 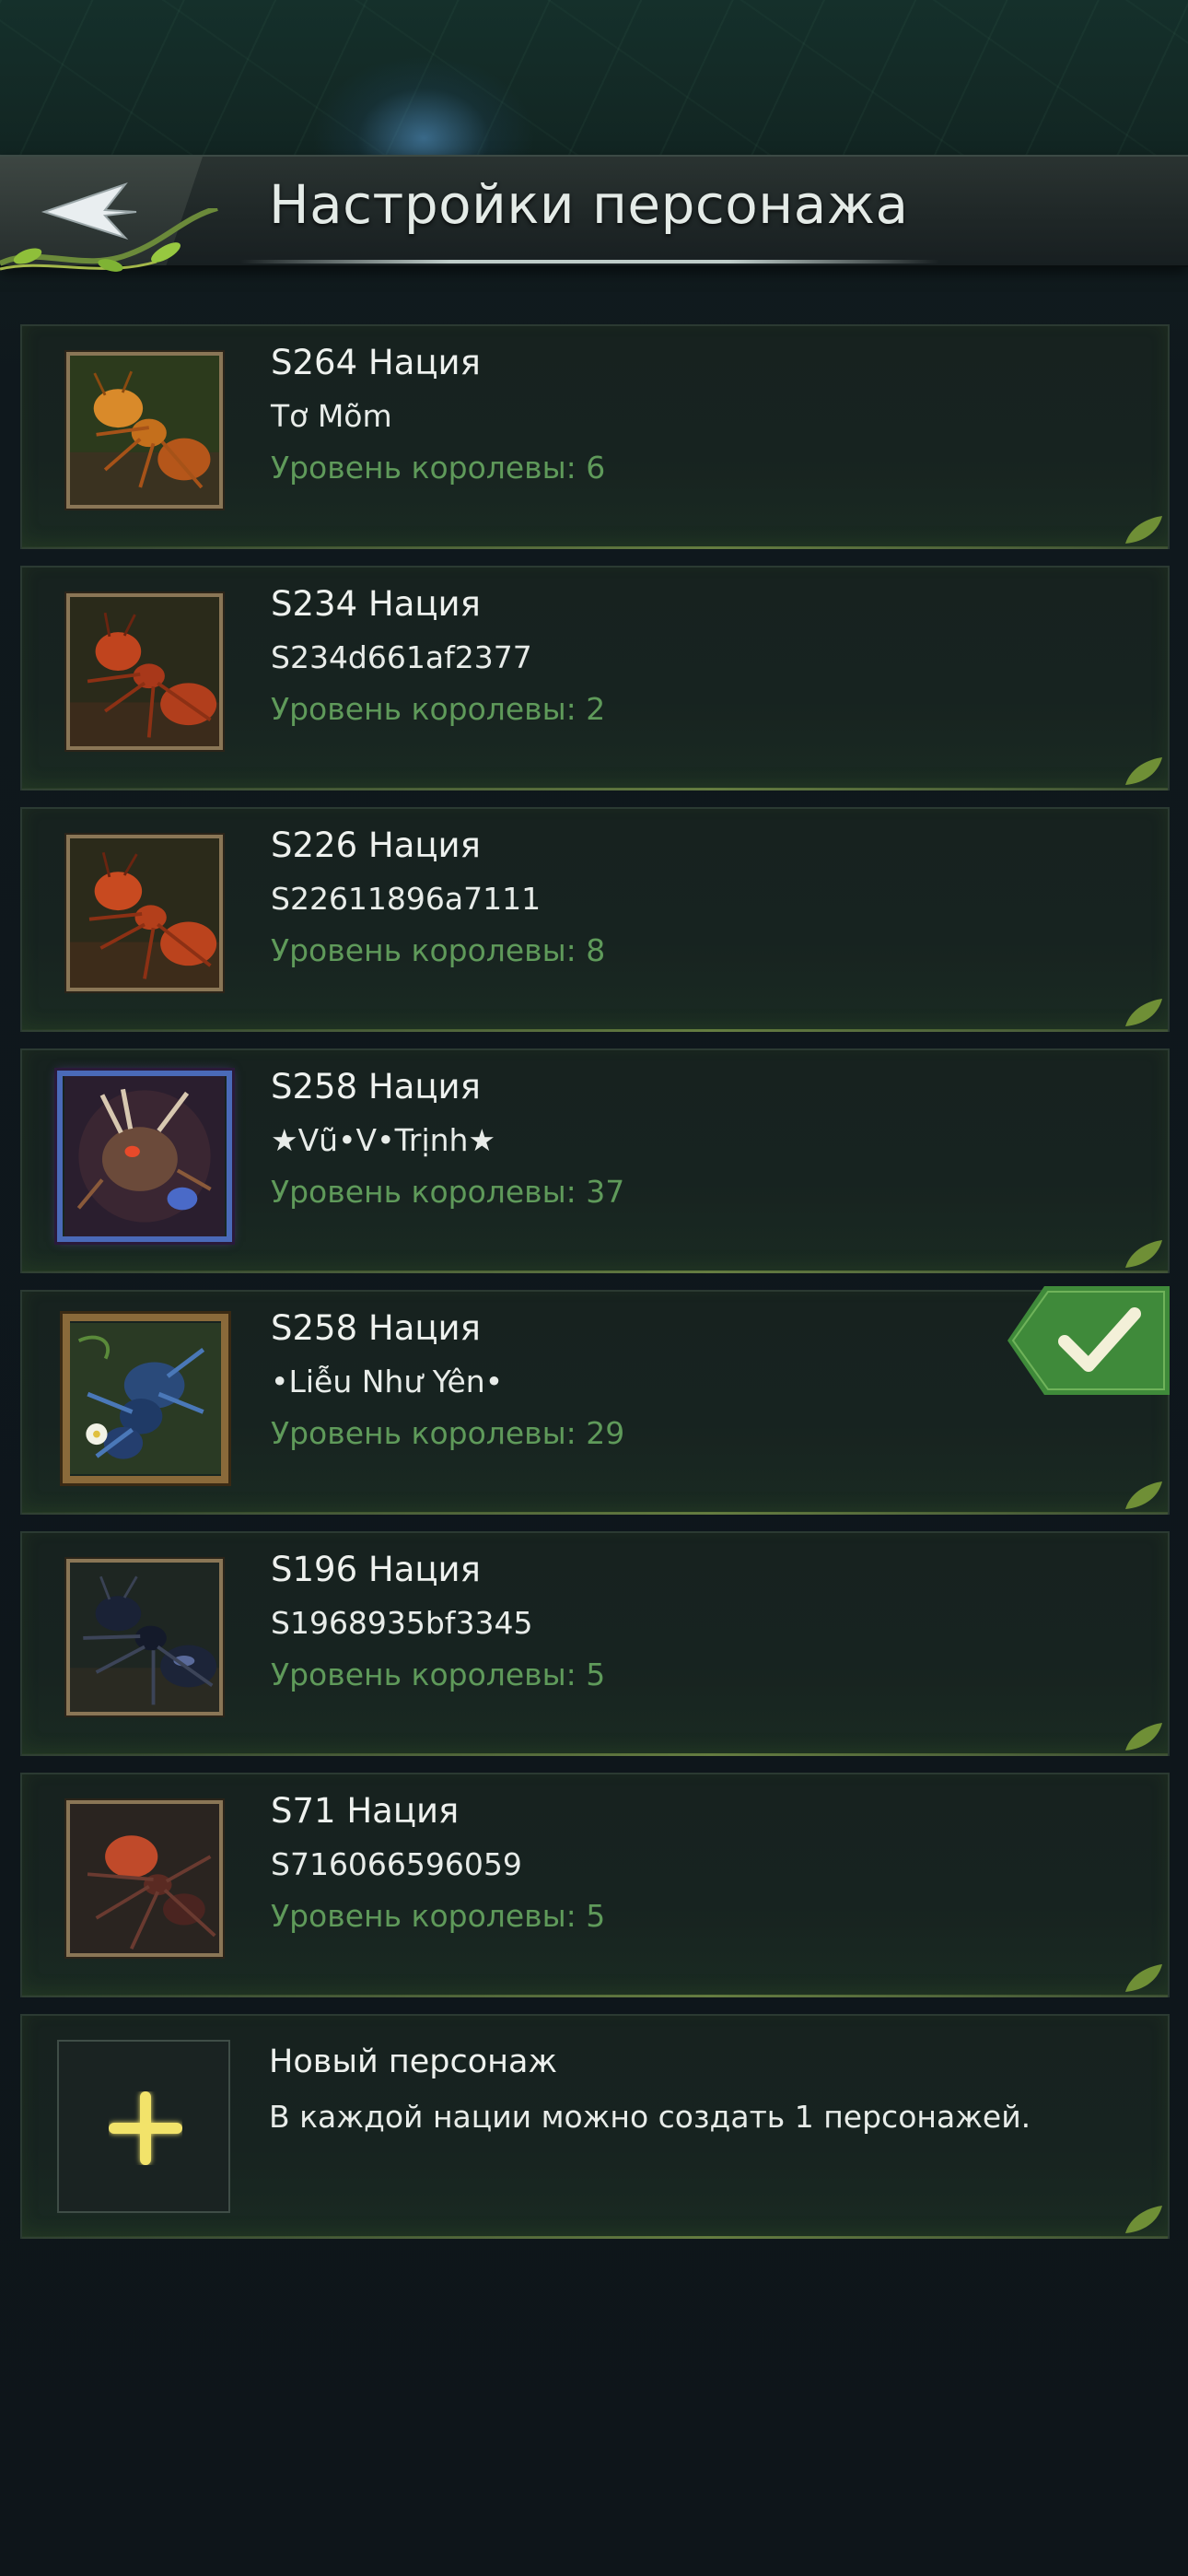 I want to click on add-character-button, so click(x=143, y=2126).